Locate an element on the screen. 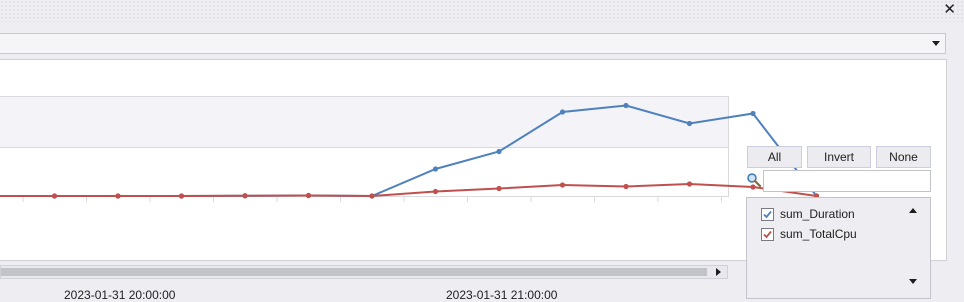  series-item-sum-duration: sum_Duration is located at coordinates (808, 214).